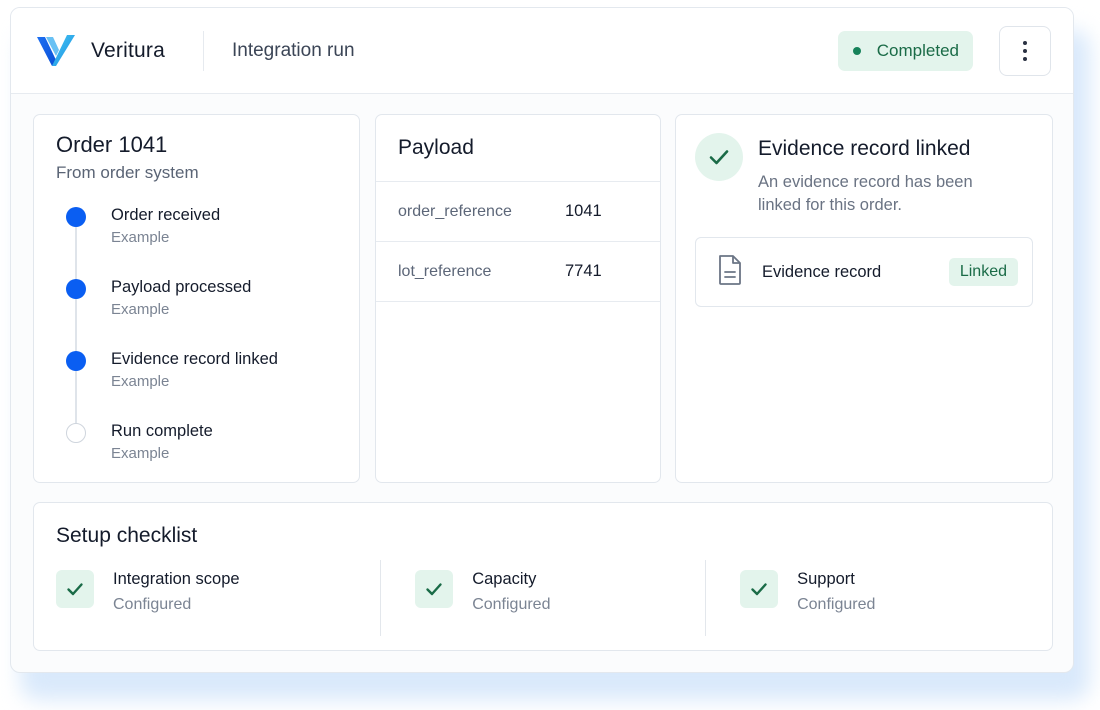 This screenshot has height=710, width=1100. Describe the element at coordinates (196, 307) in the screenshot. I see `timeline-step: Payload processed Example` at that location.